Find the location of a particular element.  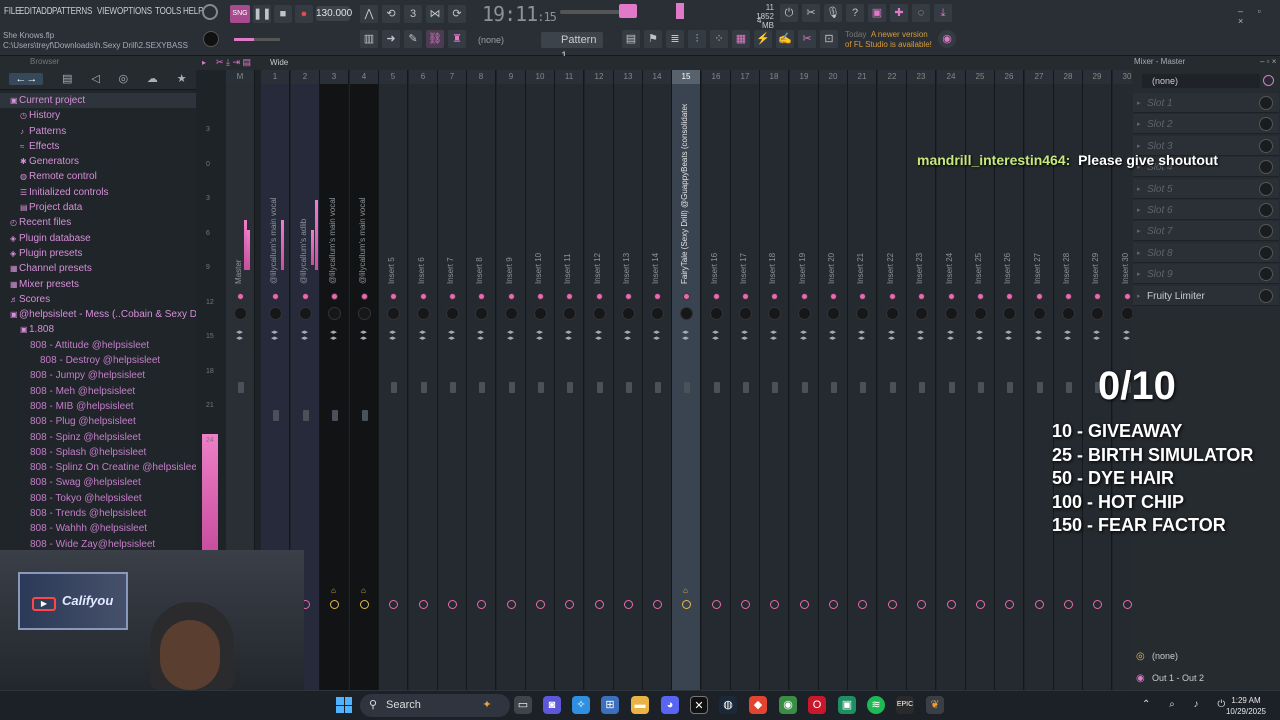

track-name: Insert 20 is located at coordinates (834, 194).